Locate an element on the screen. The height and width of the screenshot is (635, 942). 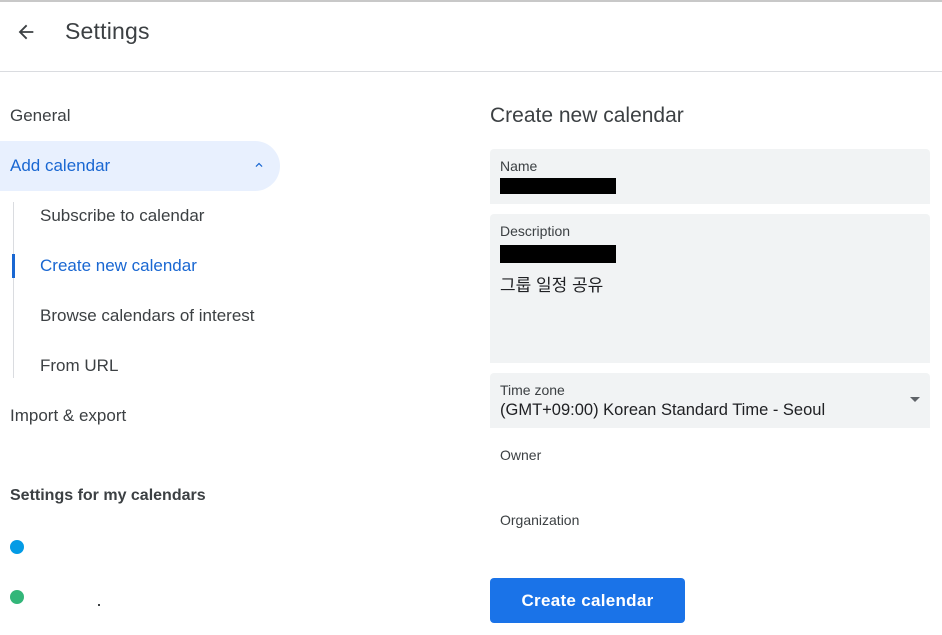
redacted-description-line is located at coordinates (558, 254).